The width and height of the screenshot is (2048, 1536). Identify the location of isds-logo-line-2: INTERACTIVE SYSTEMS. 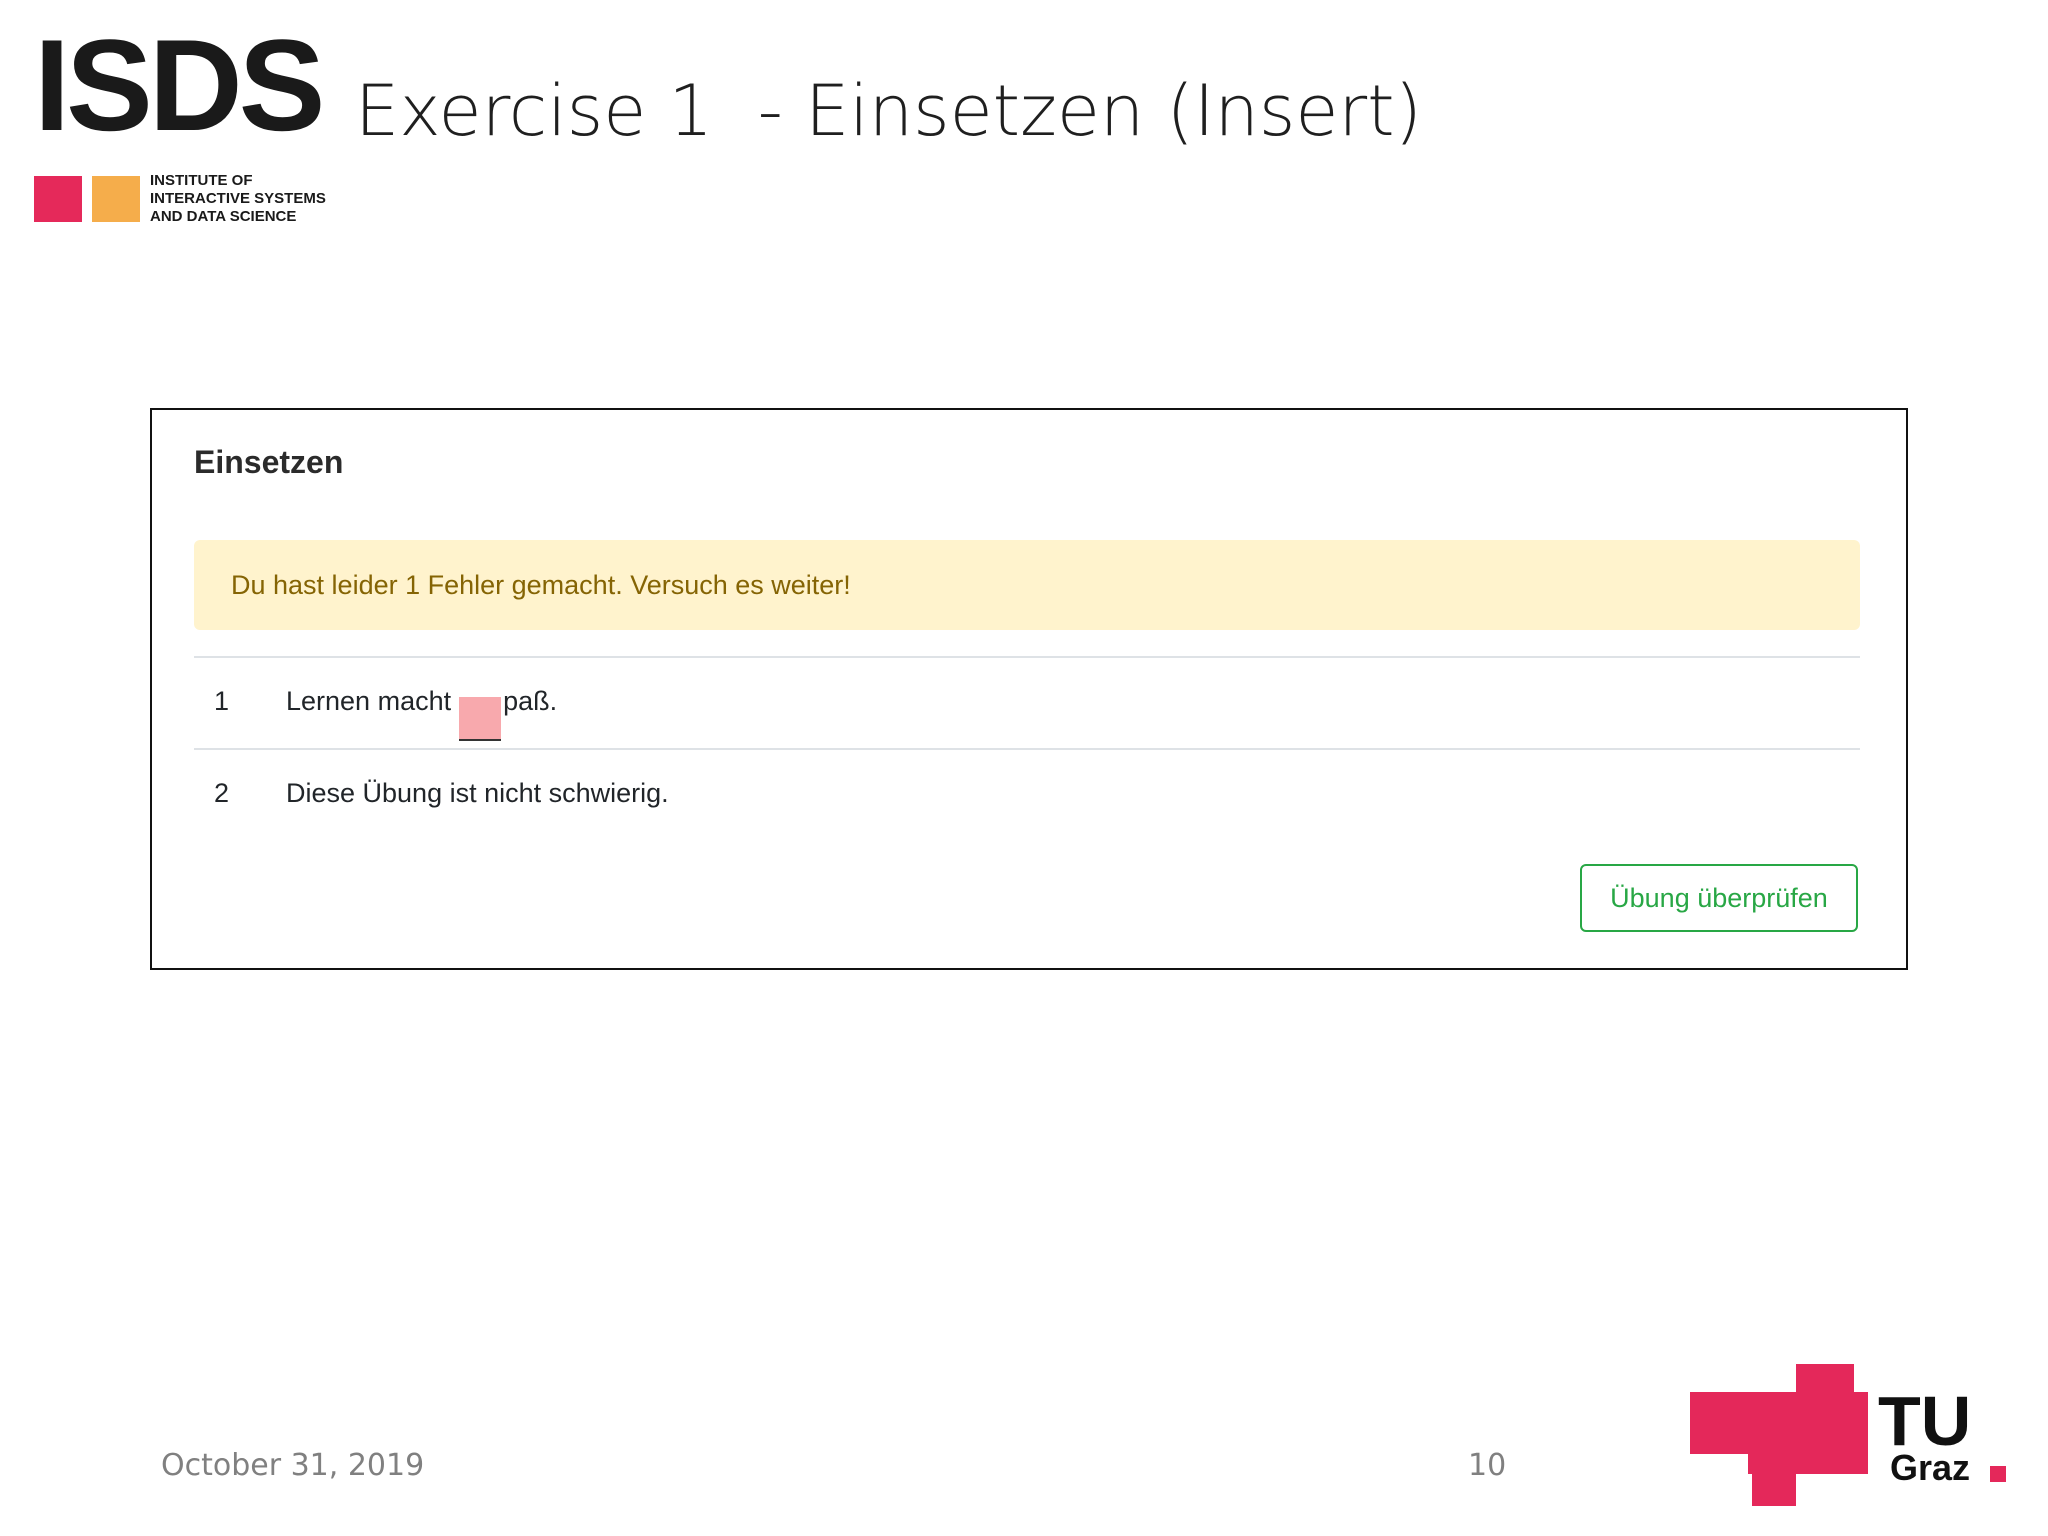
(238, 198).